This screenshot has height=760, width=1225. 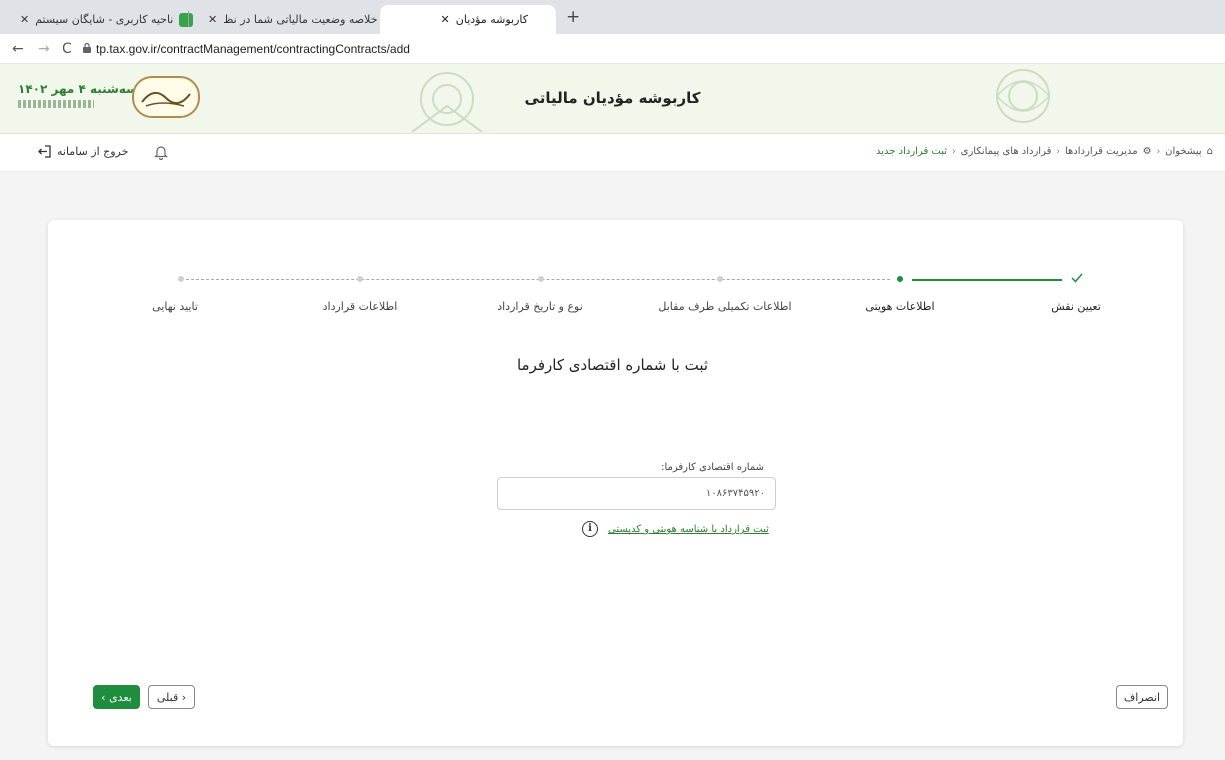 I want to click on tab-title: ناحیه کاربری - شایگان سیستم, so click(x=104, y=19).